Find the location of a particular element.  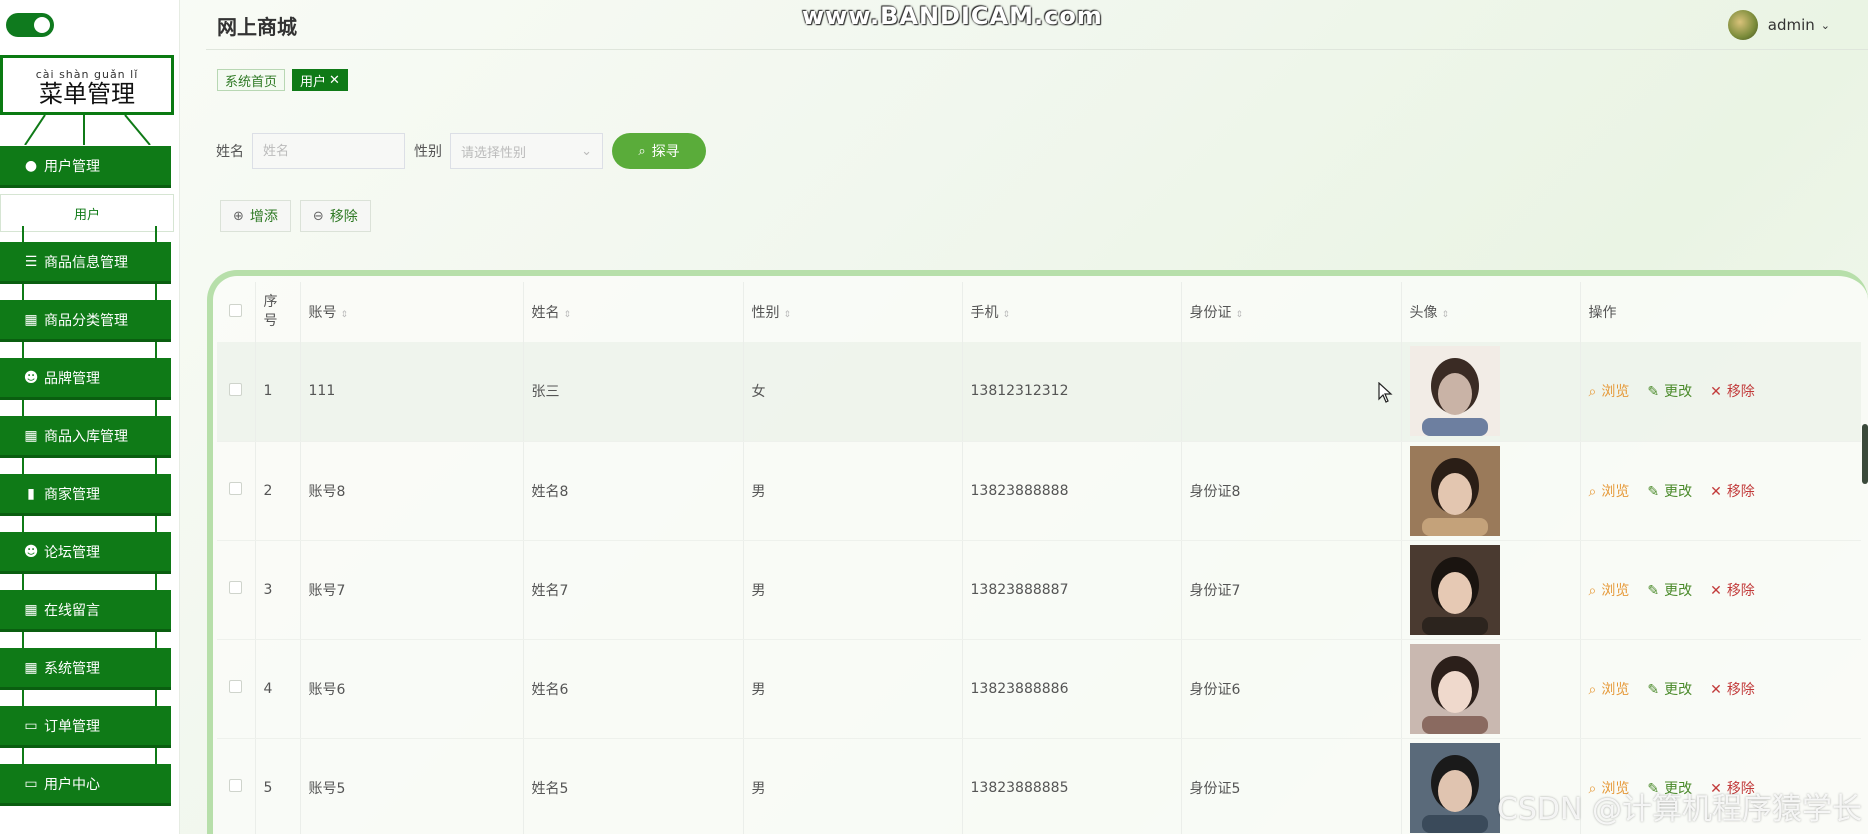

cell-phone: 13823888888 is located at coordinates (1072, 491).